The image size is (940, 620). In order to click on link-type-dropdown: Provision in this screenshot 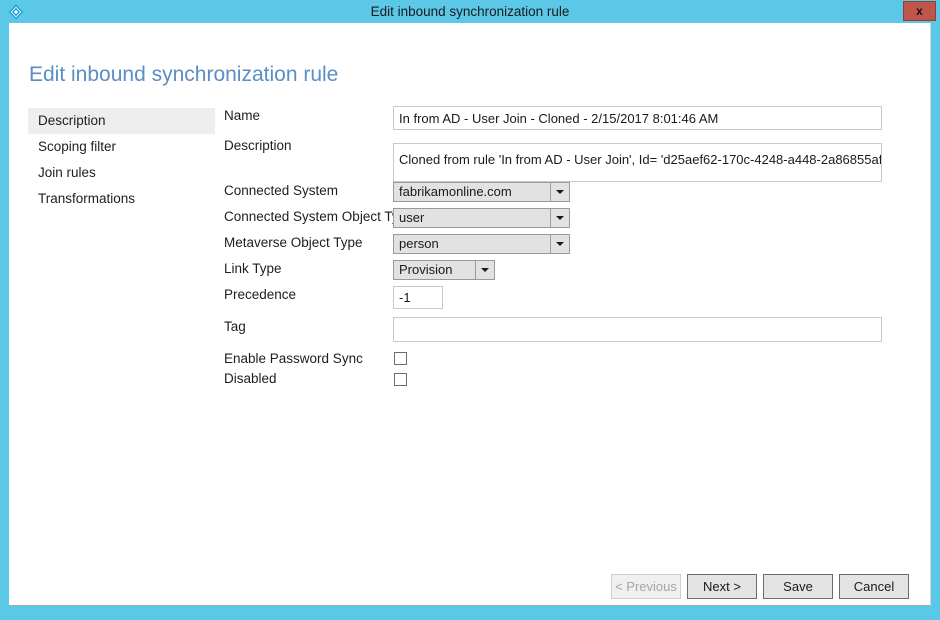, I will do `click(444, 270)`.